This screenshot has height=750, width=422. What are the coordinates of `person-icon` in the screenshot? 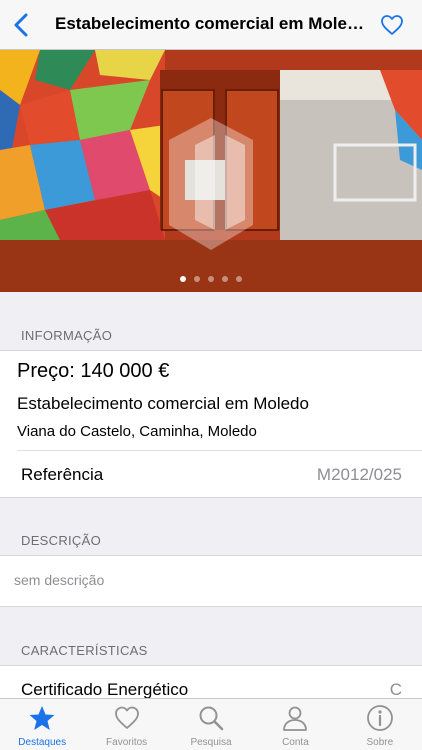 It's located at (295, 718).